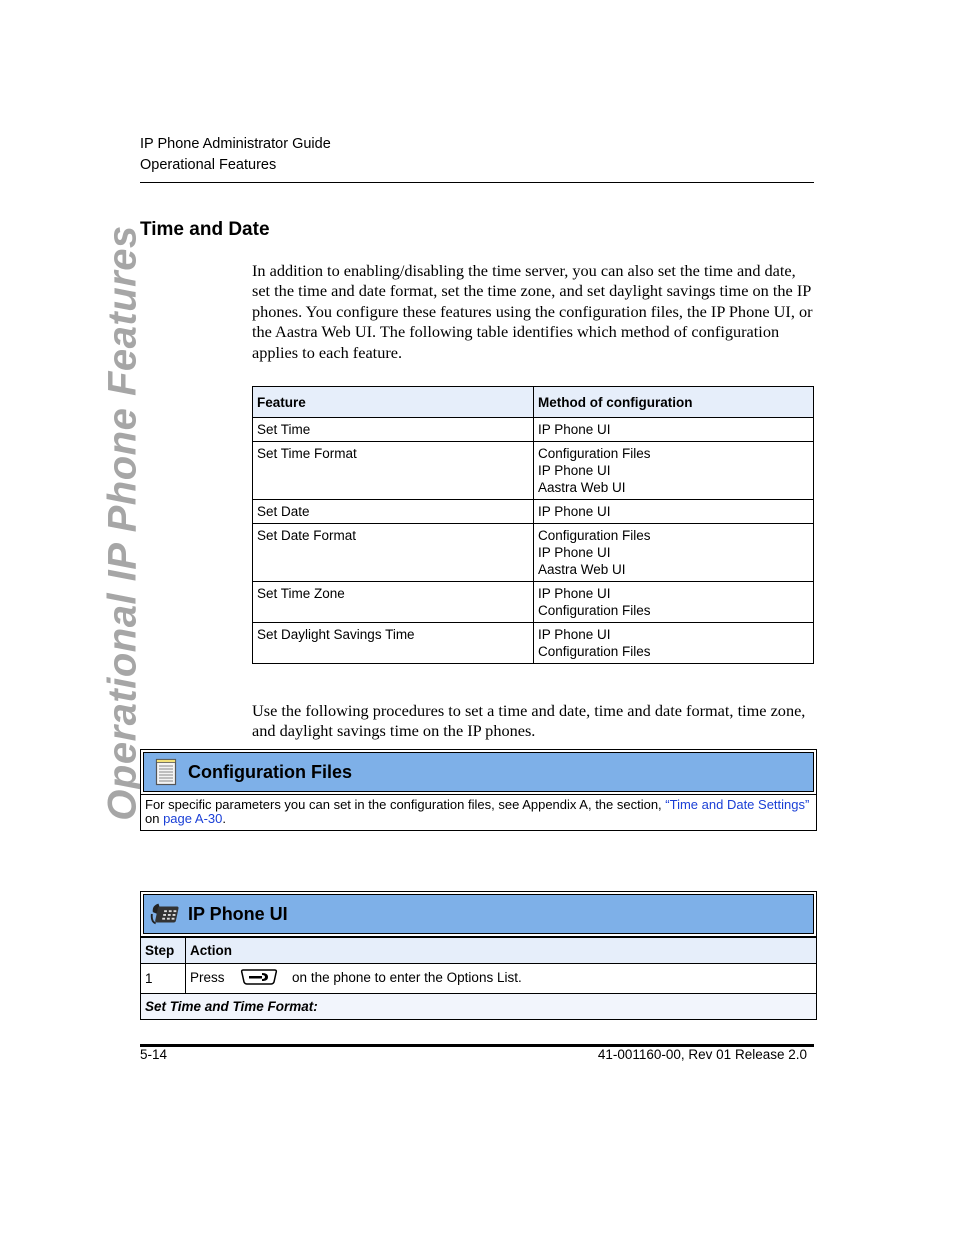  I want to click on feature-row: Set Date IP Phone UI, so click(533, 511).